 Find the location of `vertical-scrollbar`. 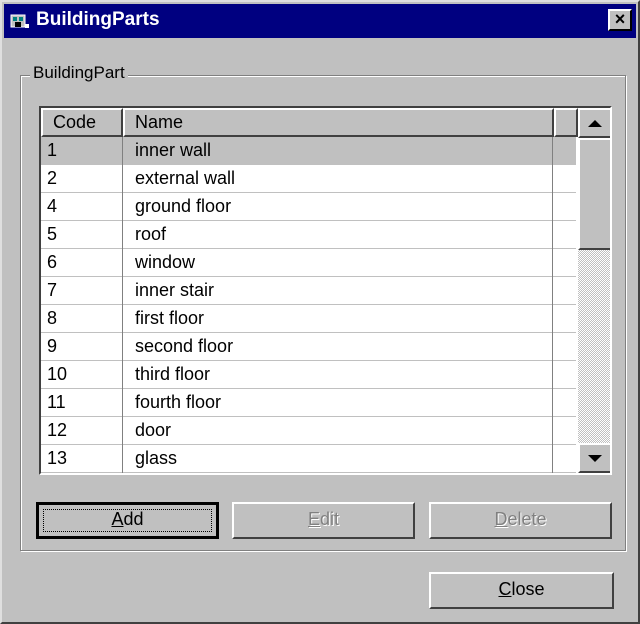

vertical-scrollbar is located at coordinates (594, 290).